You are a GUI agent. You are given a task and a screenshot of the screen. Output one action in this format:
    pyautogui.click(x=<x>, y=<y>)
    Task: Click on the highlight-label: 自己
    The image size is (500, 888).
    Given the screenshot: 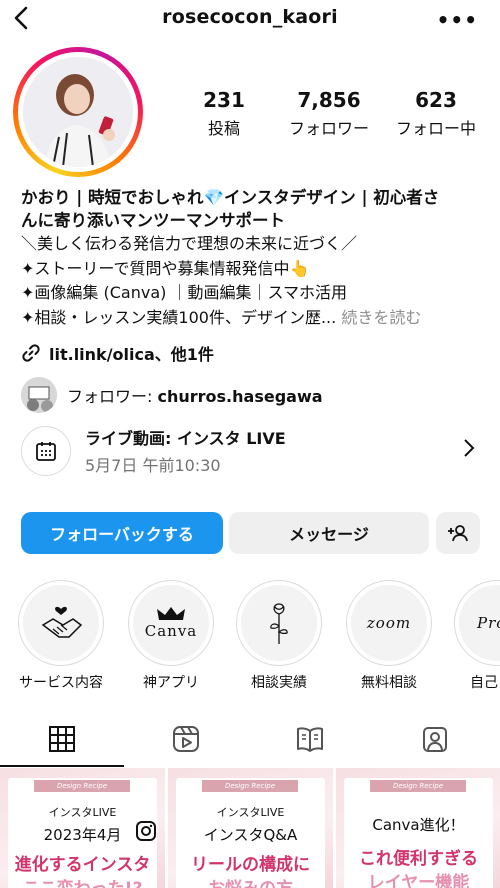 What is the action you would take?
    pyautogui.click(x=484, y=683)
    